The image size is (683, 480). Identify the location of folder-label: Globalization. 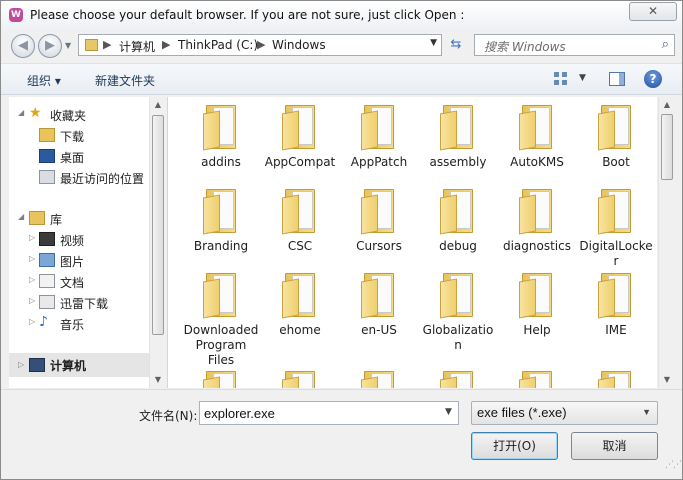
(458, 337).